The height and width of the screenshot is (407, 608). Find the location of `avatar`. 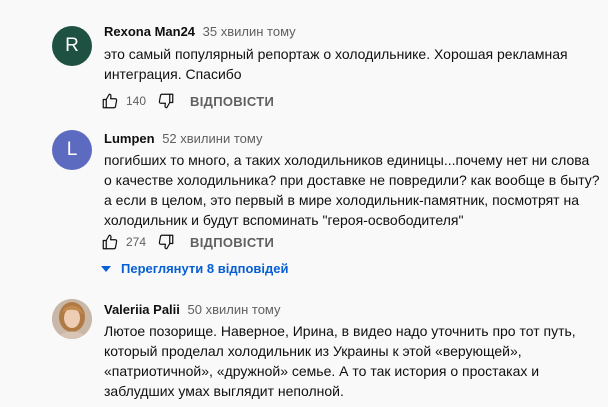

avatar is located at coordinates (72, 319).